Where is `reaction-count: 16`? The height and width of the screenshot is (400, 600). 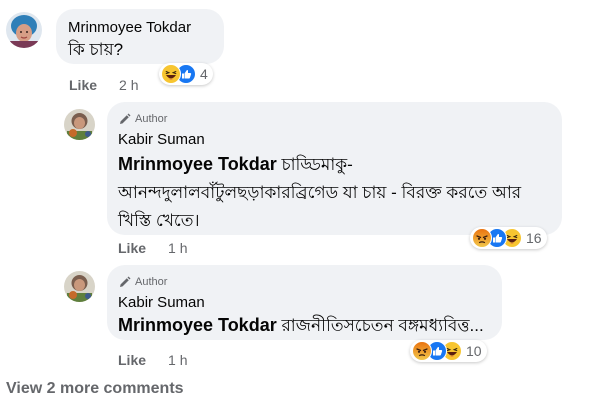 reaction-count: 16 is located at coordinates (534, 238).